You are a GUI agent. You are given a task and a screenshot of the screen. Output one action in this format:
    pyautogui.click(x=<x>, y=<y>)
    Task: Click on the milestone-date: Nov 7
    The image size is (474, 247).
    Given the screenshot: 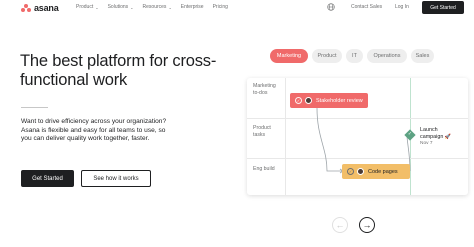 What is the action you would take?
    pyautogui.click(x=426, y=143)
    